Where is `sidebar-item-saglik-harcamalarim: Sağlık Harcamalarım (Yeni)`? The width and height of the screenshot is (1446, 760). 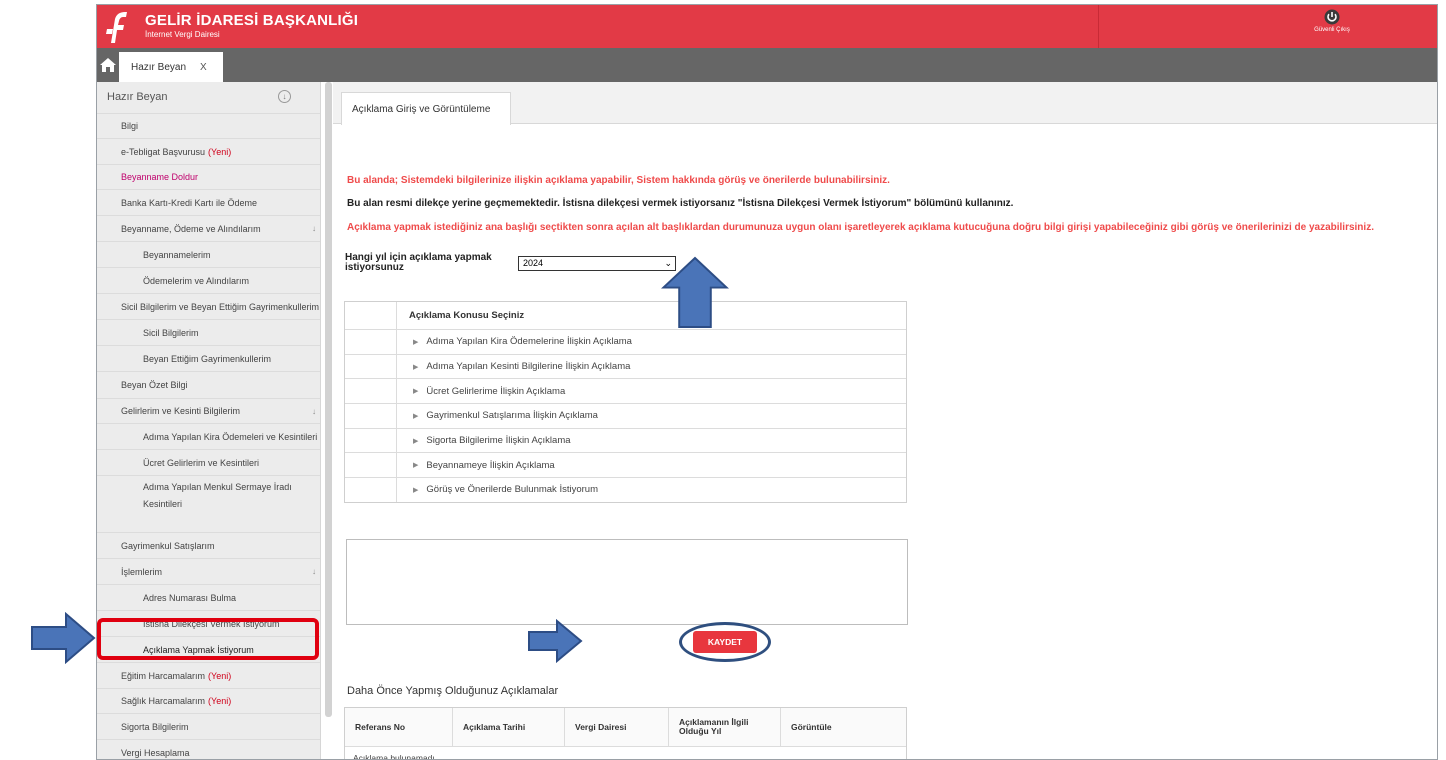 sidebar-item-saglik-harcamalarim: Sağlık Harcamalarım (Yeni) is located at coordinates (208, 700).